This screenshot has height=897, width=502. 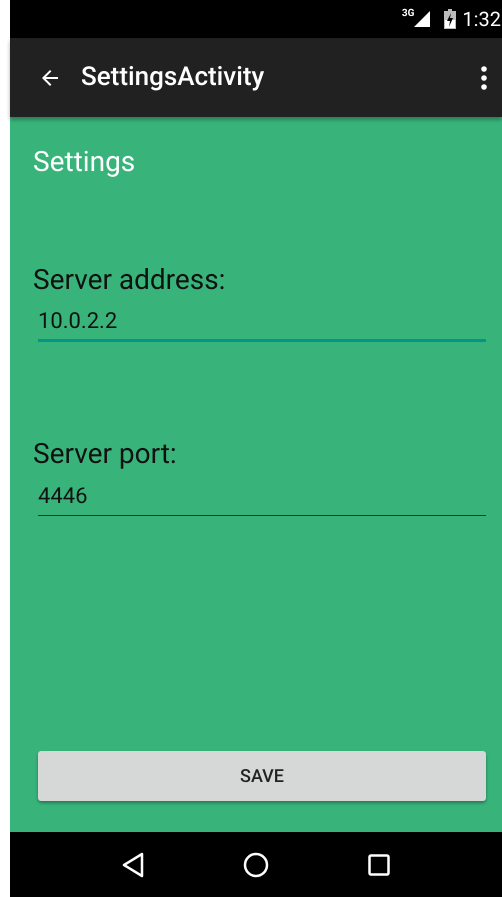 What do you see at coordinates (408, 14) in the screenshot?
I see `network-type: 3G` at bounding box center [408, 14].